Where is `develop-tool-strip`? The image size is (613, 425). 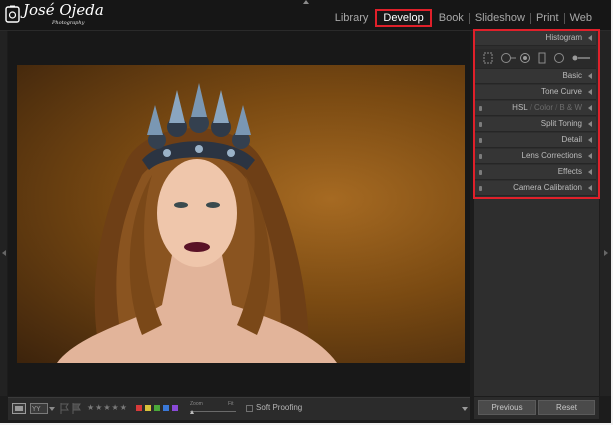 develop-tool-strip is located at coordinates (535, 59).